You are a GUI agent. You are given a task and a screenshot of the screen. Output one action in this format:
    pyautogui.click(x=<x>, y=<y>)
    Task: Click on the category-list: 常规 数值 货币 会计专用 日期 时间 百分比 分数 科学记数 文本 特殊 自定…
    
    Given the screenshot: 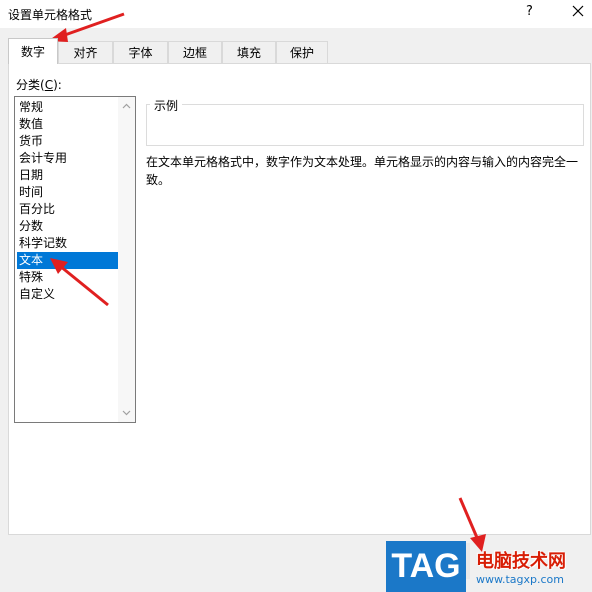 What is the action you would take?
    pyautogui.click(x=75, y=259)
    